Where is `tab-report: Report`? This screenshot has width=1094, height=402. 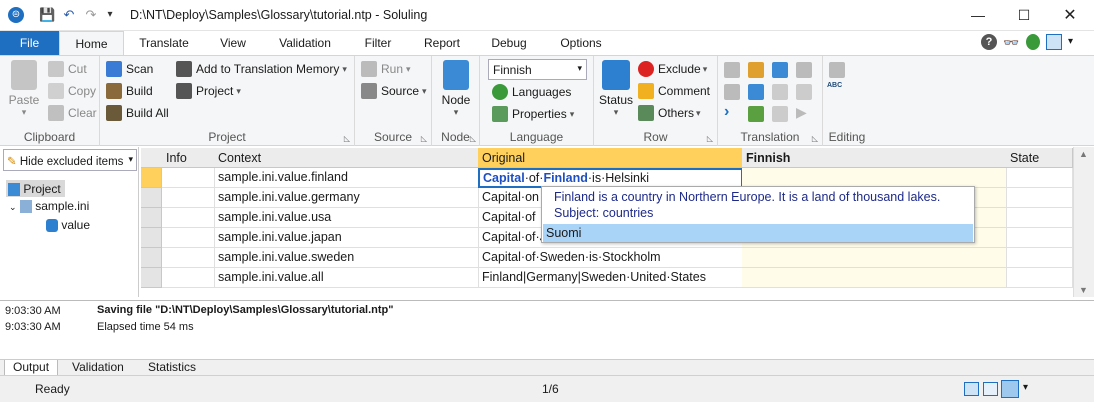 tab-report: Report is located at coordinates (442, 43).